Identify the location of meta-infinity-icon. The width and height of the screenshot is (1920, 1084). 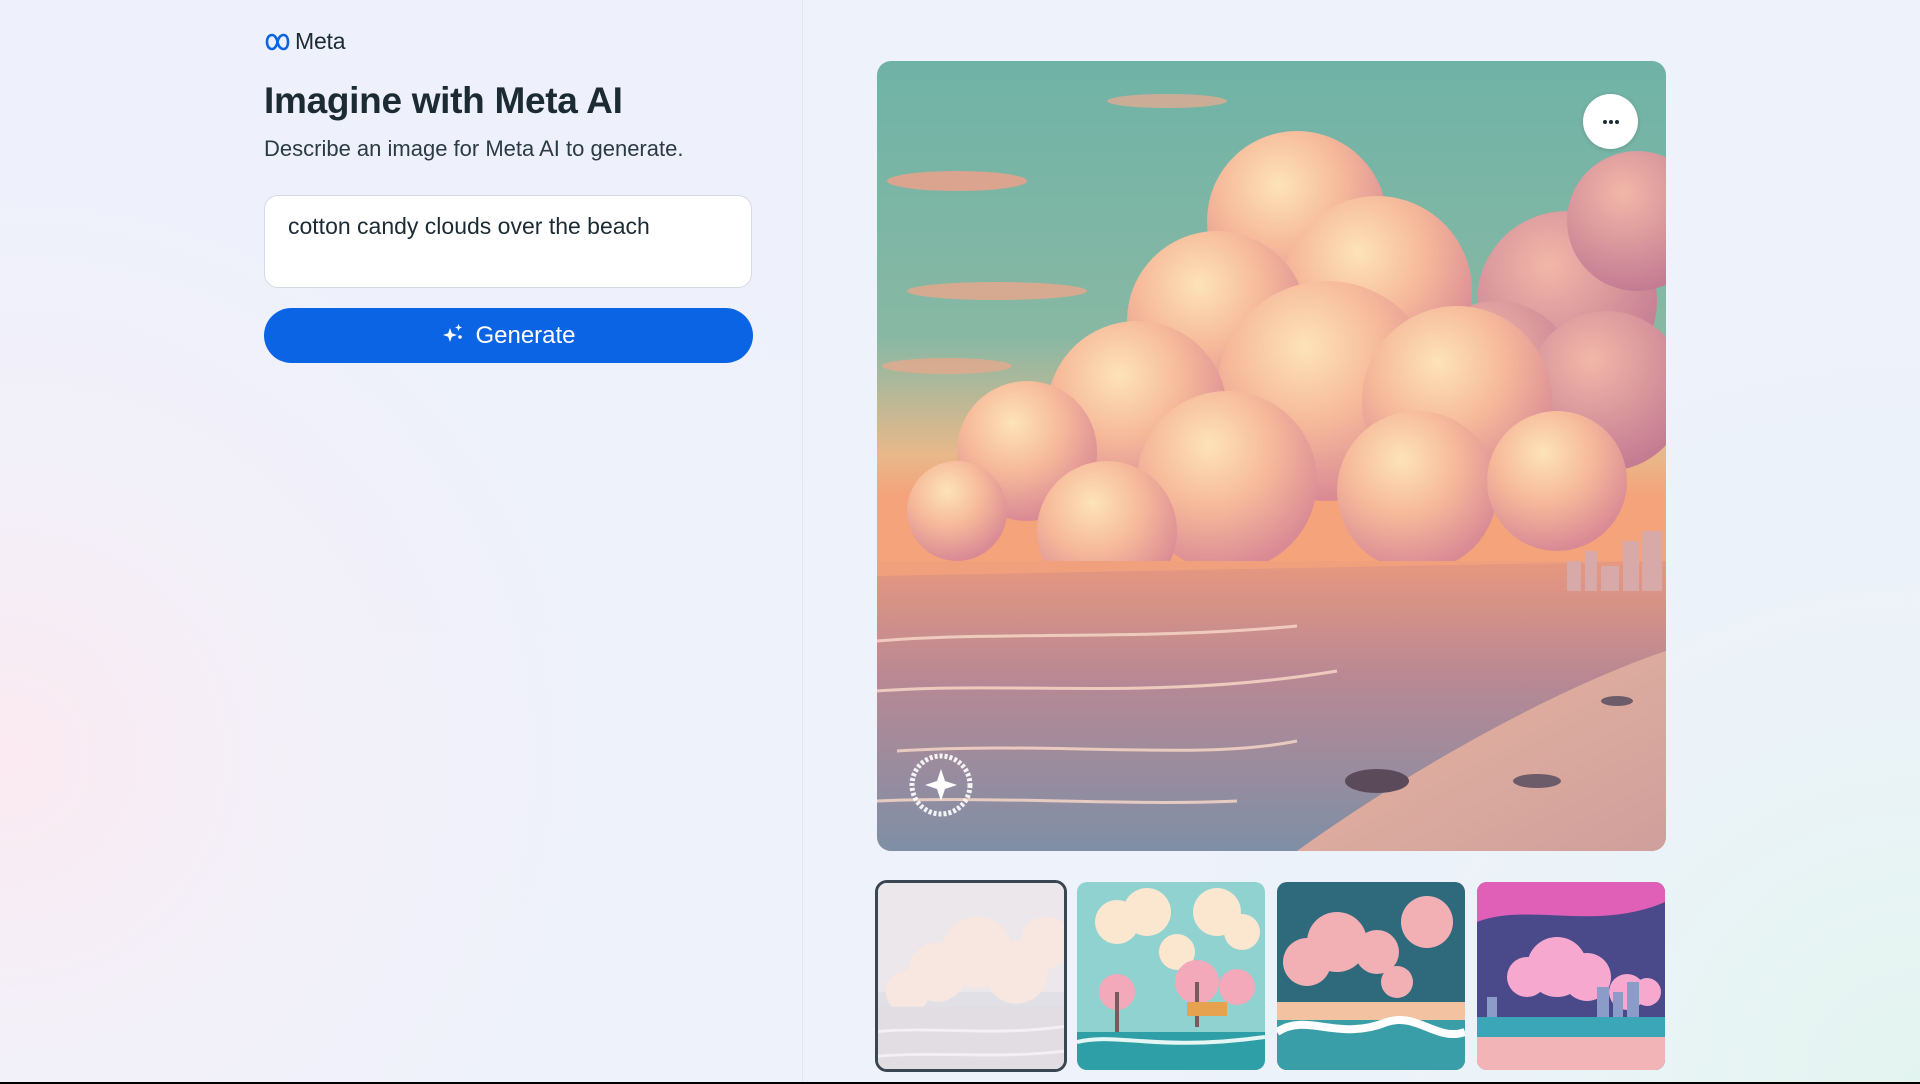
(277, 42).